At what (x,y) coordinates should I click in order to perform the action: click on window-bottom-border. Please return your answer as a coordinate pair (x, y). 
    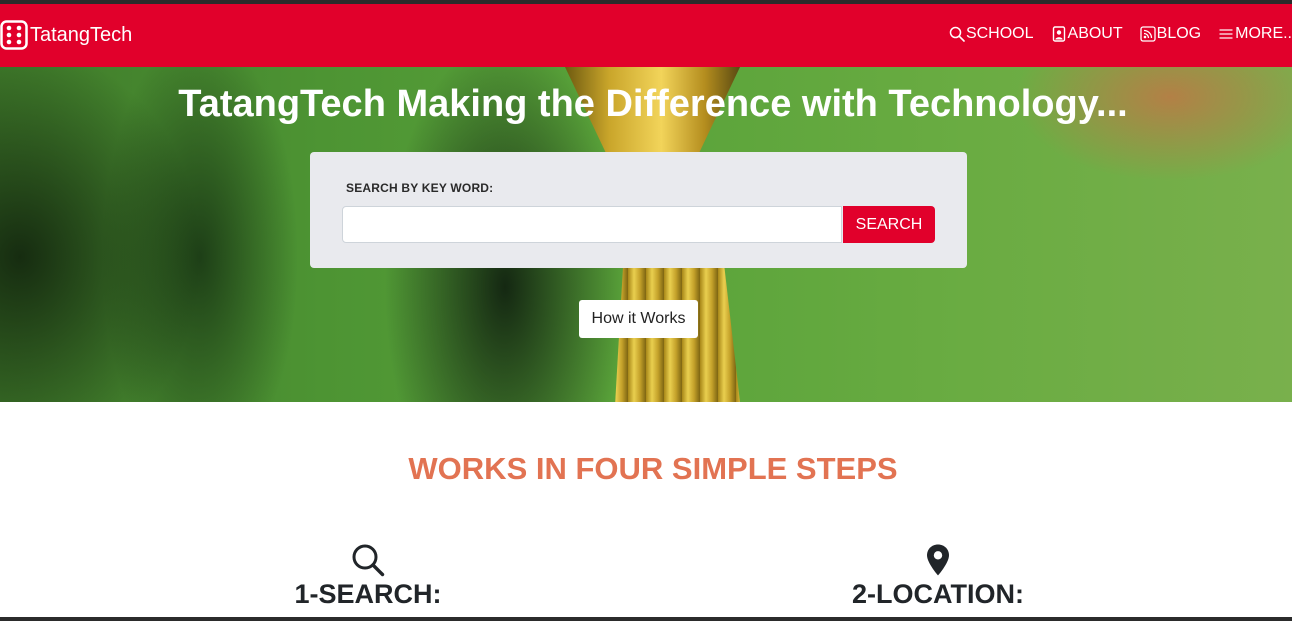
    Looking at the image, I should click on (646, 619).